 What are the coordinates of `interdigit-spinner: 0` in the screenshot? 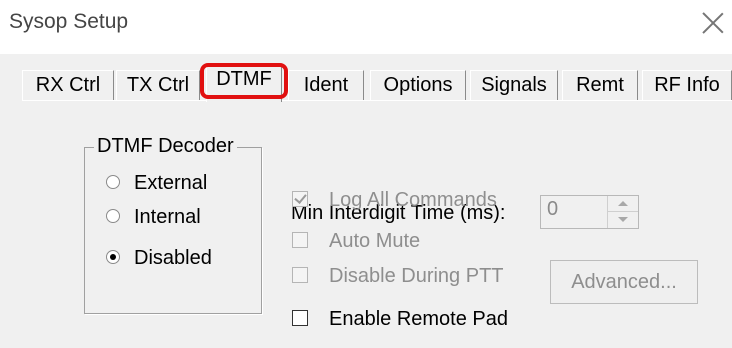 It's located at (589, 212).